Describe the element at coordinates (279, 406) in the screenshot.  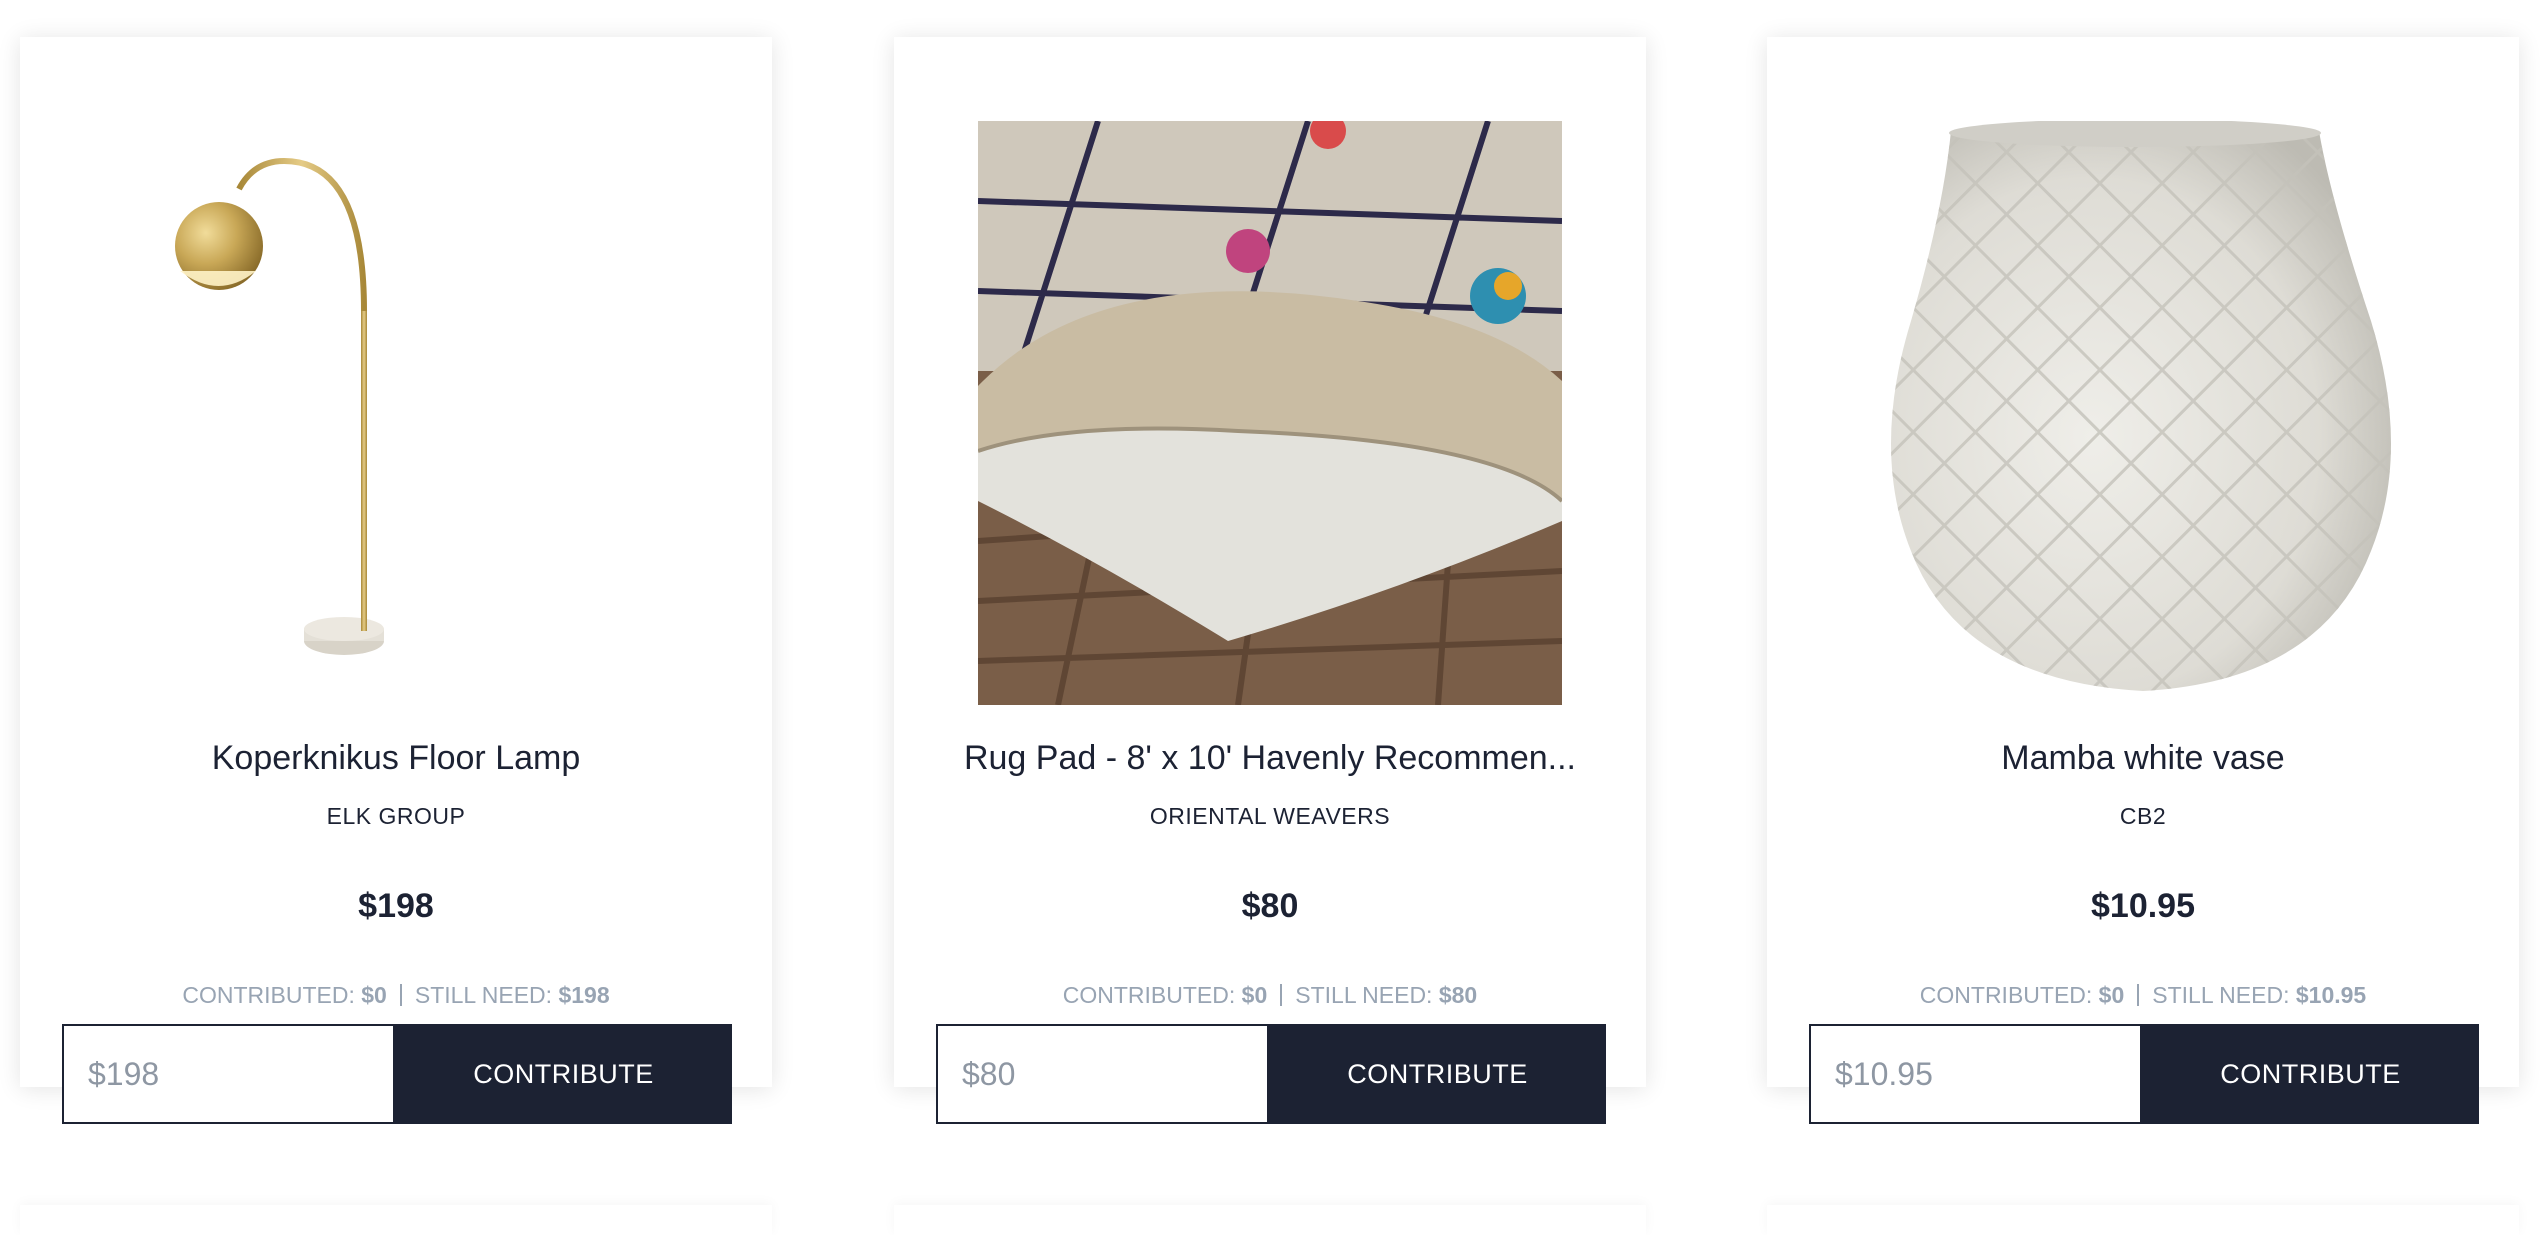
I see `floor-lamp-image` at that location.